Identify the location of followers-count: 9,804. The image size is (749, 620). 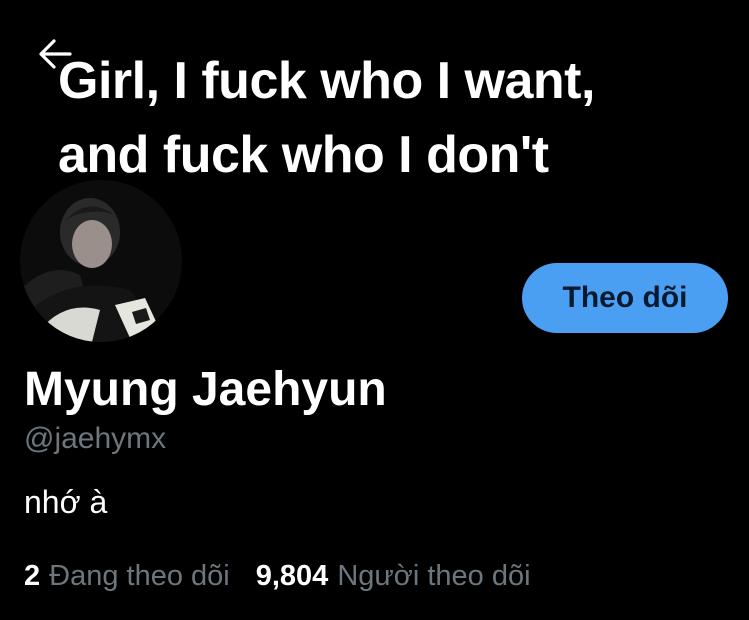
(292, 576).